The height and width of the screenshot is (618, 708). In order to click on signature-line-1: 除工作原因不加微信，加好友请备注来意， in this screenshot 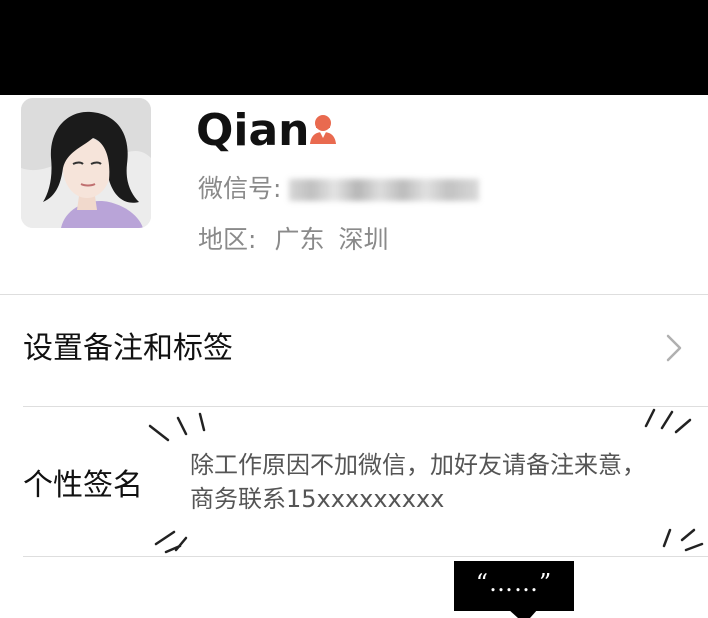, I will do `click(418, 465)`.